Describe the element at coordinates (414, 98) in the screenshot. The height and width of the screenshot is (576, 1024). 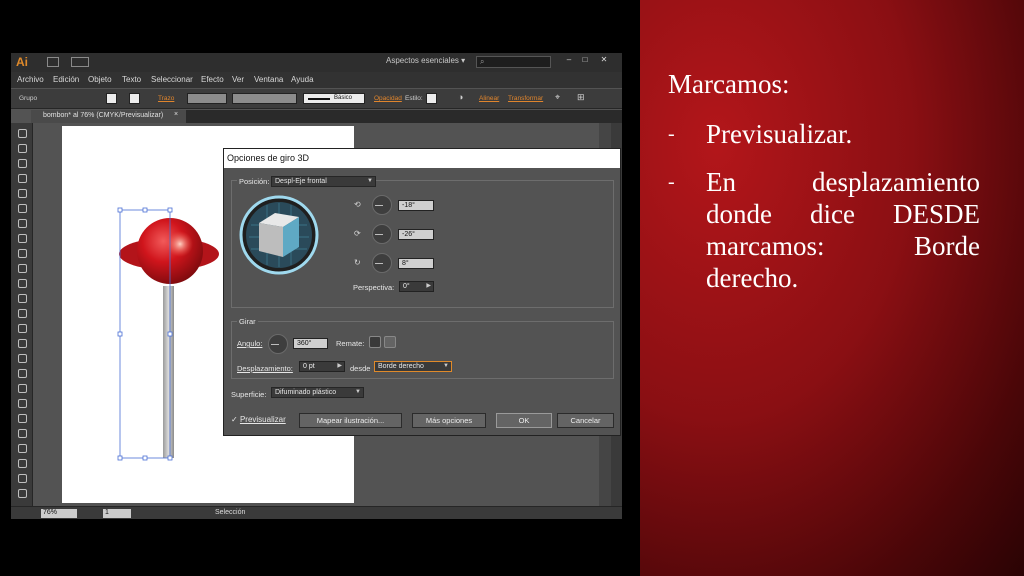
I see `style-label: Estilo:` at that location.